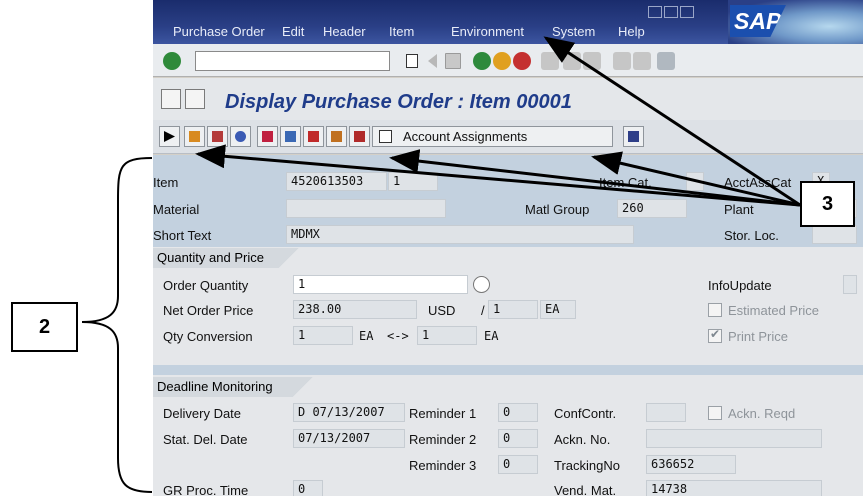 This screenshot has width=863, height=496. Describe the element at coordinates (827, 204) in the screenshot. I see `annotation-label-3: 3` at that location.